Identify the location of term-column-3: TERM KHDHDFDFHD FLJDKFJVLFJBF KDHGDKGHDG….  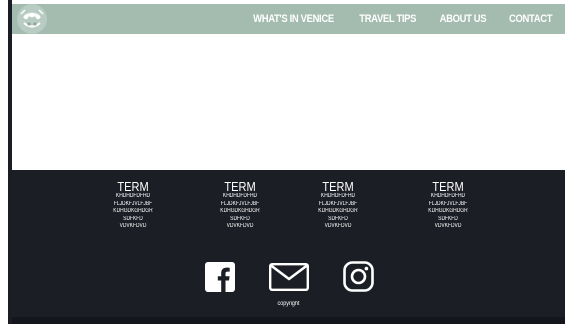
(338, 205).